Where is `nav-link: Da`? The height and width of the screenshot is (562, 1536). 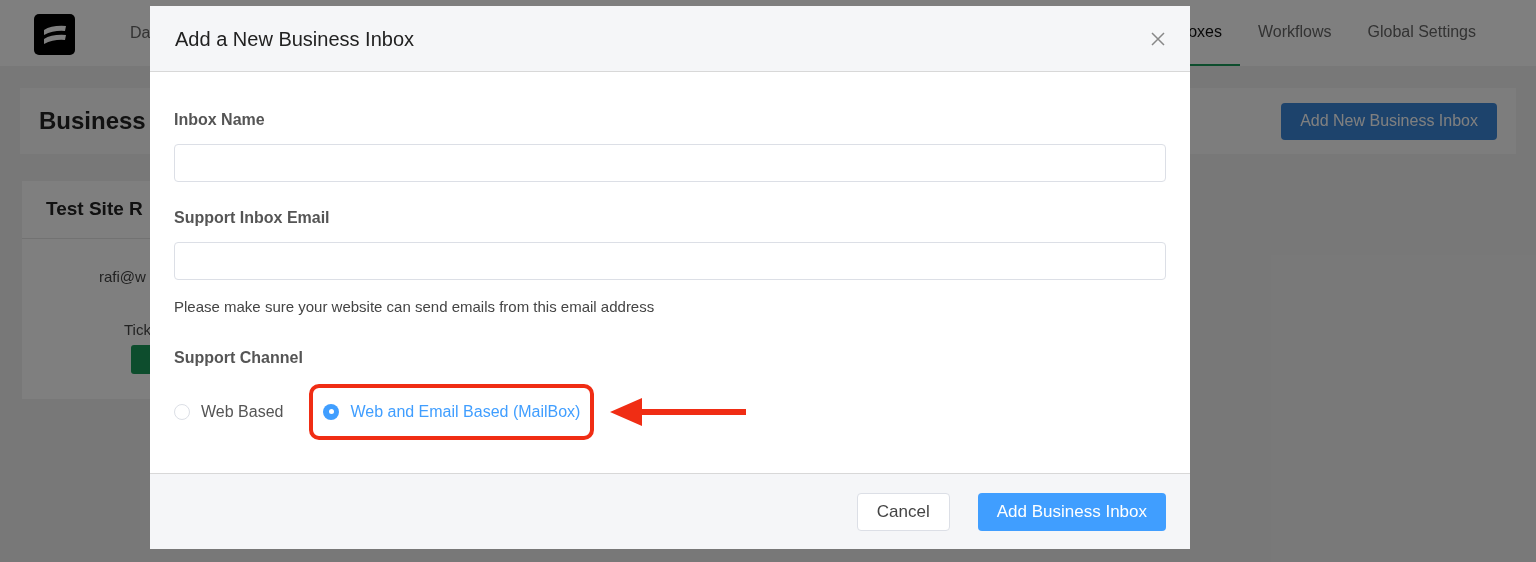 nav-link: Da is located at coordinates (140, 33).